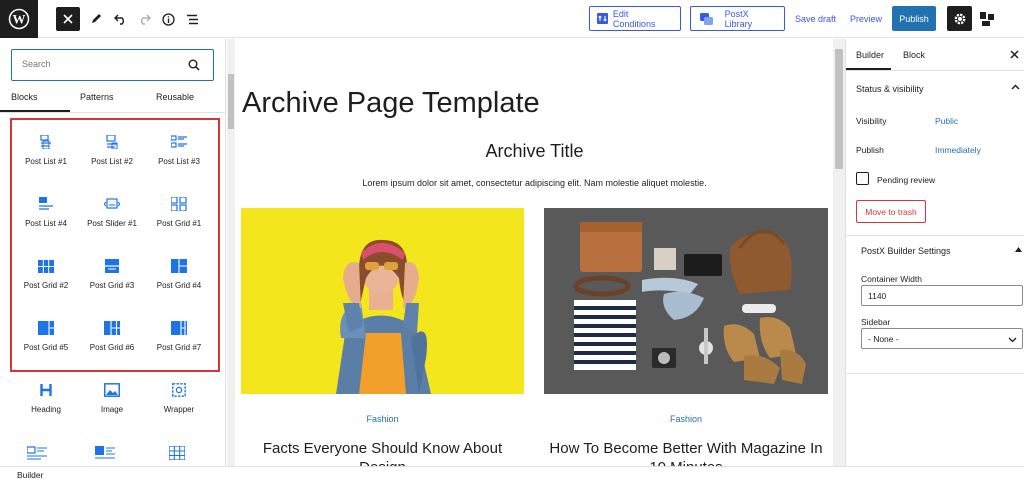 The height and width of the screenshot is (481, 1024). Describe the element at coordinates (906, 251) in the screenshot. I see `postx-settings-title: PostX Builder Settings` at that location.